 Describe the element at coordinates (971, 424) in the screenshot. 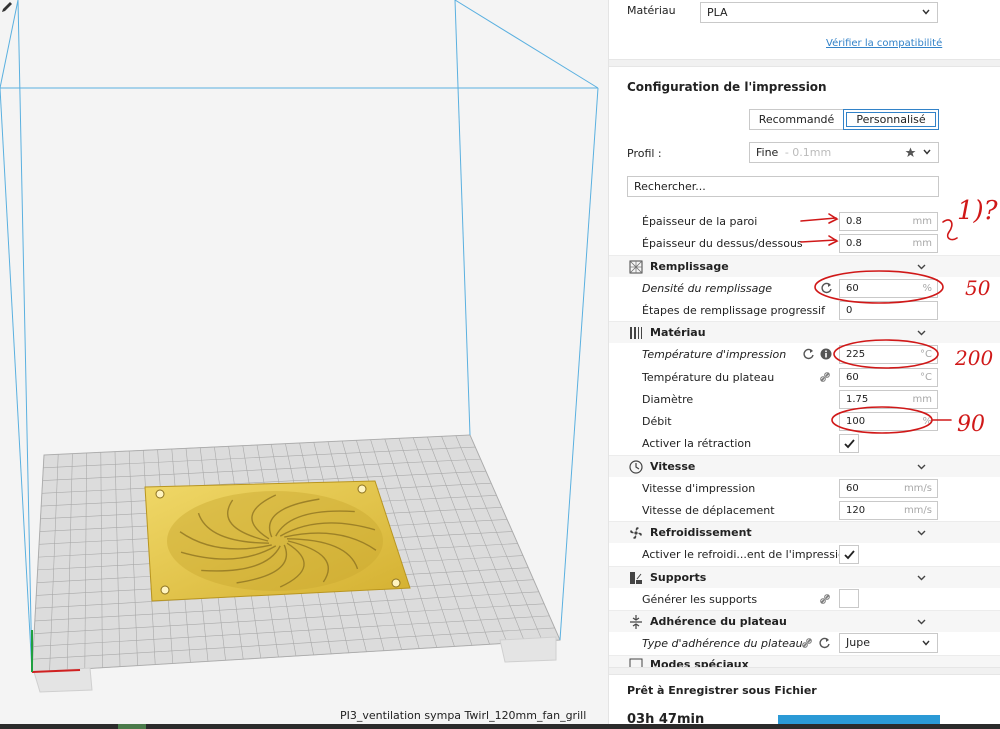

I see `annotation-flow: 90` at that location.